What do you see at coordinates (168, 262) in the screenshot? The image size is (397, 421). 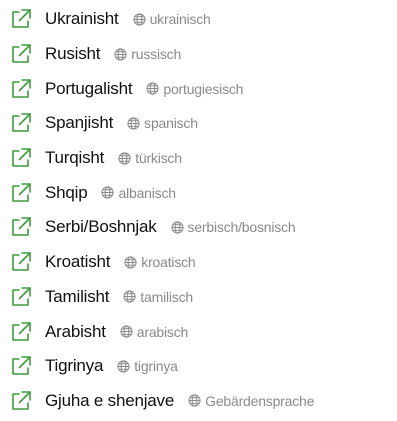 I see `language-native-name: kroatisch` at bounding box center [168, 262].